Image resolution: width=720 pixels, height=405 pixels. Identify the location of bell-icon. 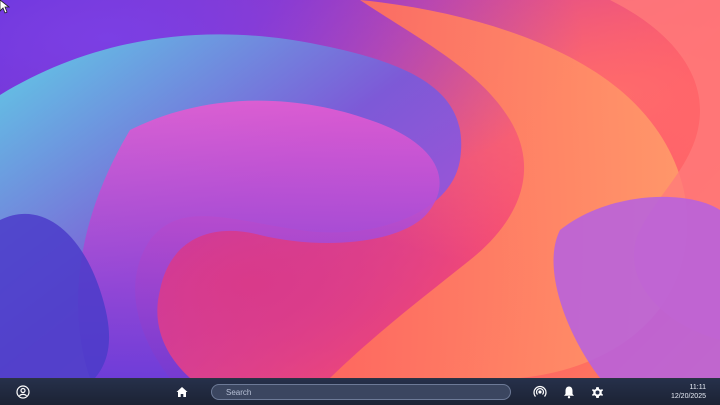
(569, 392).